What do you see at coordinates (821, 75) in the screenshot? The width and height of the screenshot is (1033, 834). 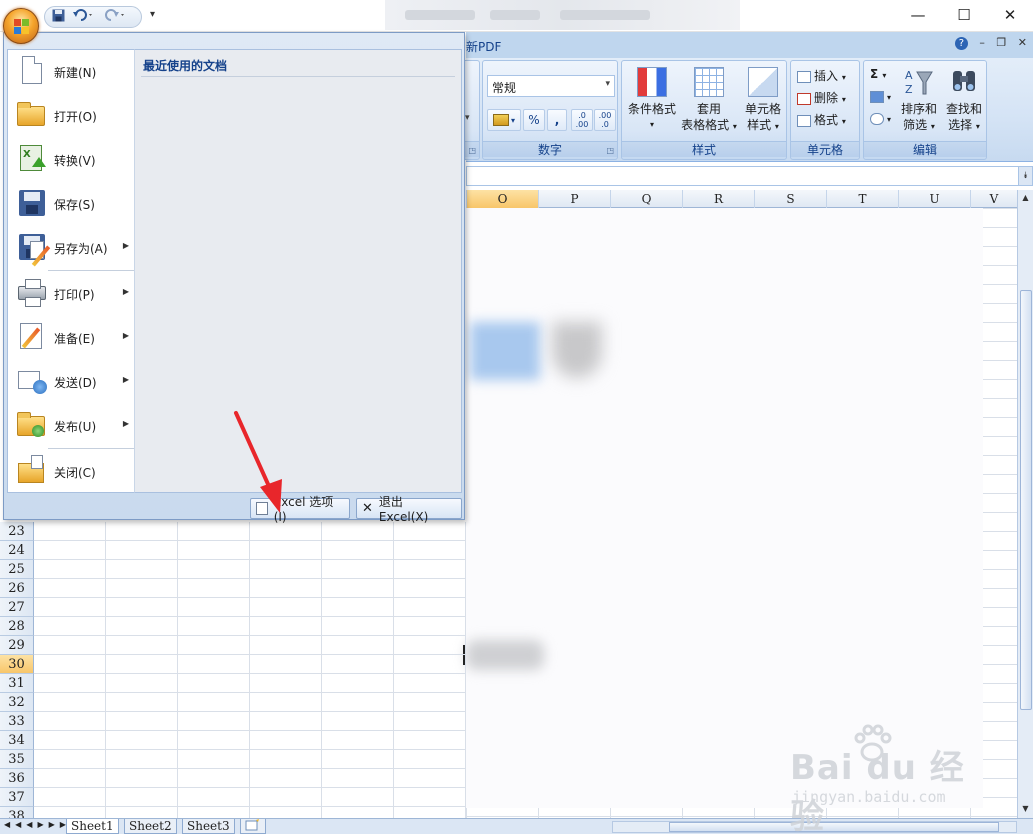 I see `insert-button: 插入 ▾` at bounding box center [821, 75].